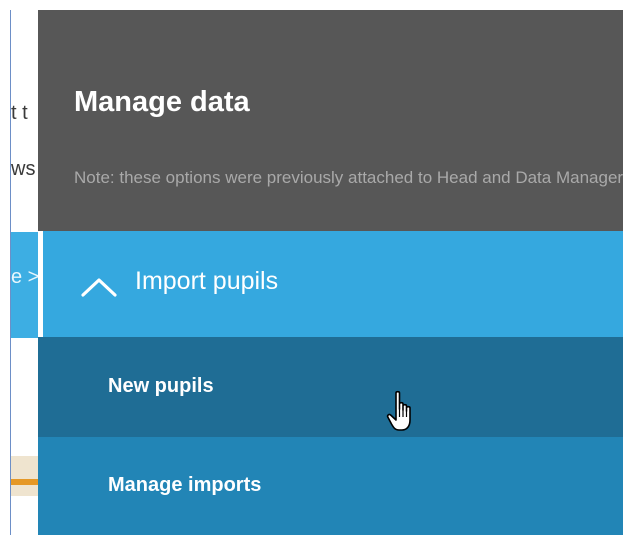  I want to click on background-text-fragment: ws, so click(23, 169).